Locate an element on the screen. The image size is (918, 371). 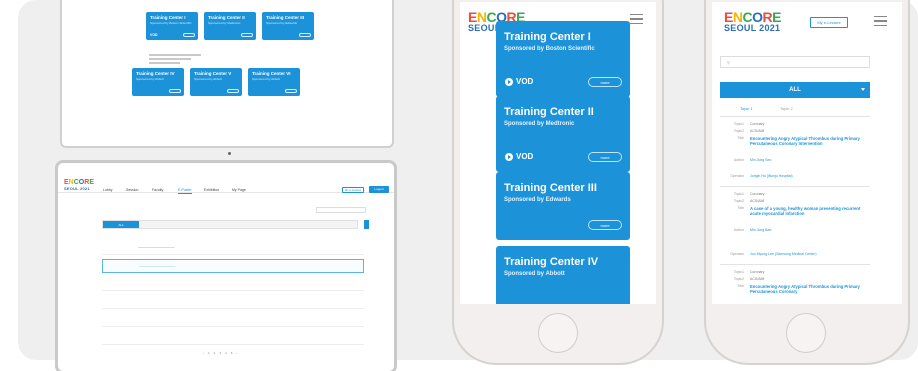
chevron-down-icon is located at coordinates (863, 89).